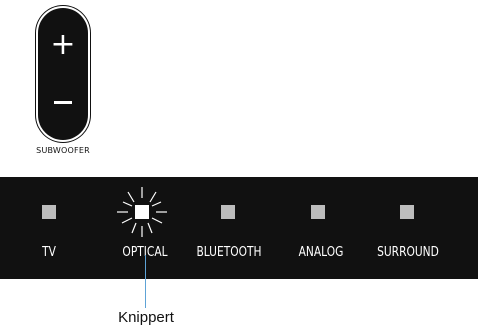 The width and height of the screenshot is (478, 329). Describe the element at coordinates (63, 102) in the screenshot. I see `minus-icon` at that location.